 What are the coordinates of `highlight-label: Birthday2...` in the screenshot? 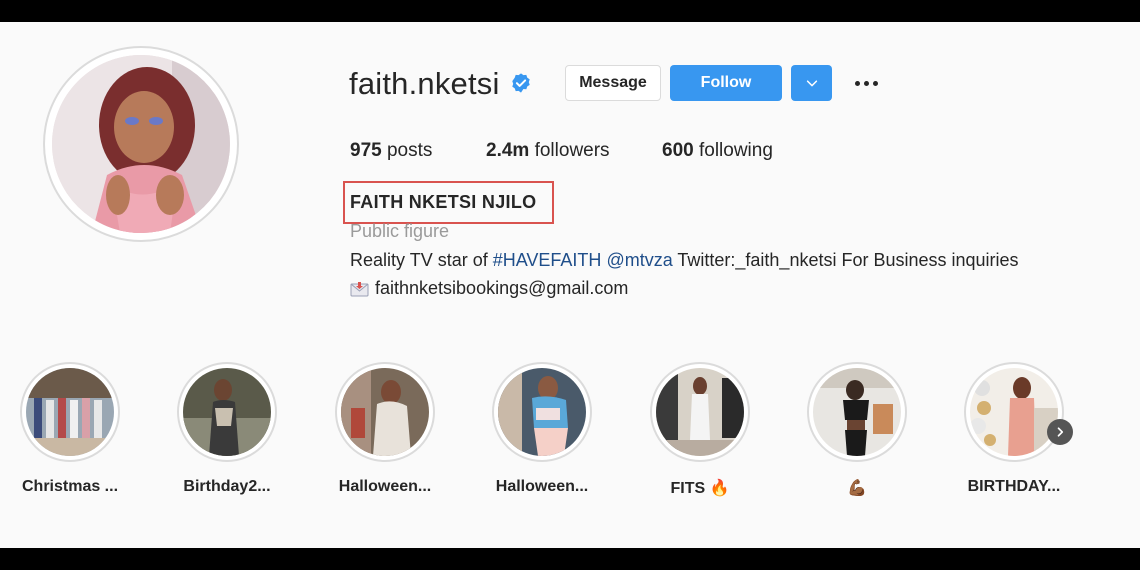 It's located at (227, 486).